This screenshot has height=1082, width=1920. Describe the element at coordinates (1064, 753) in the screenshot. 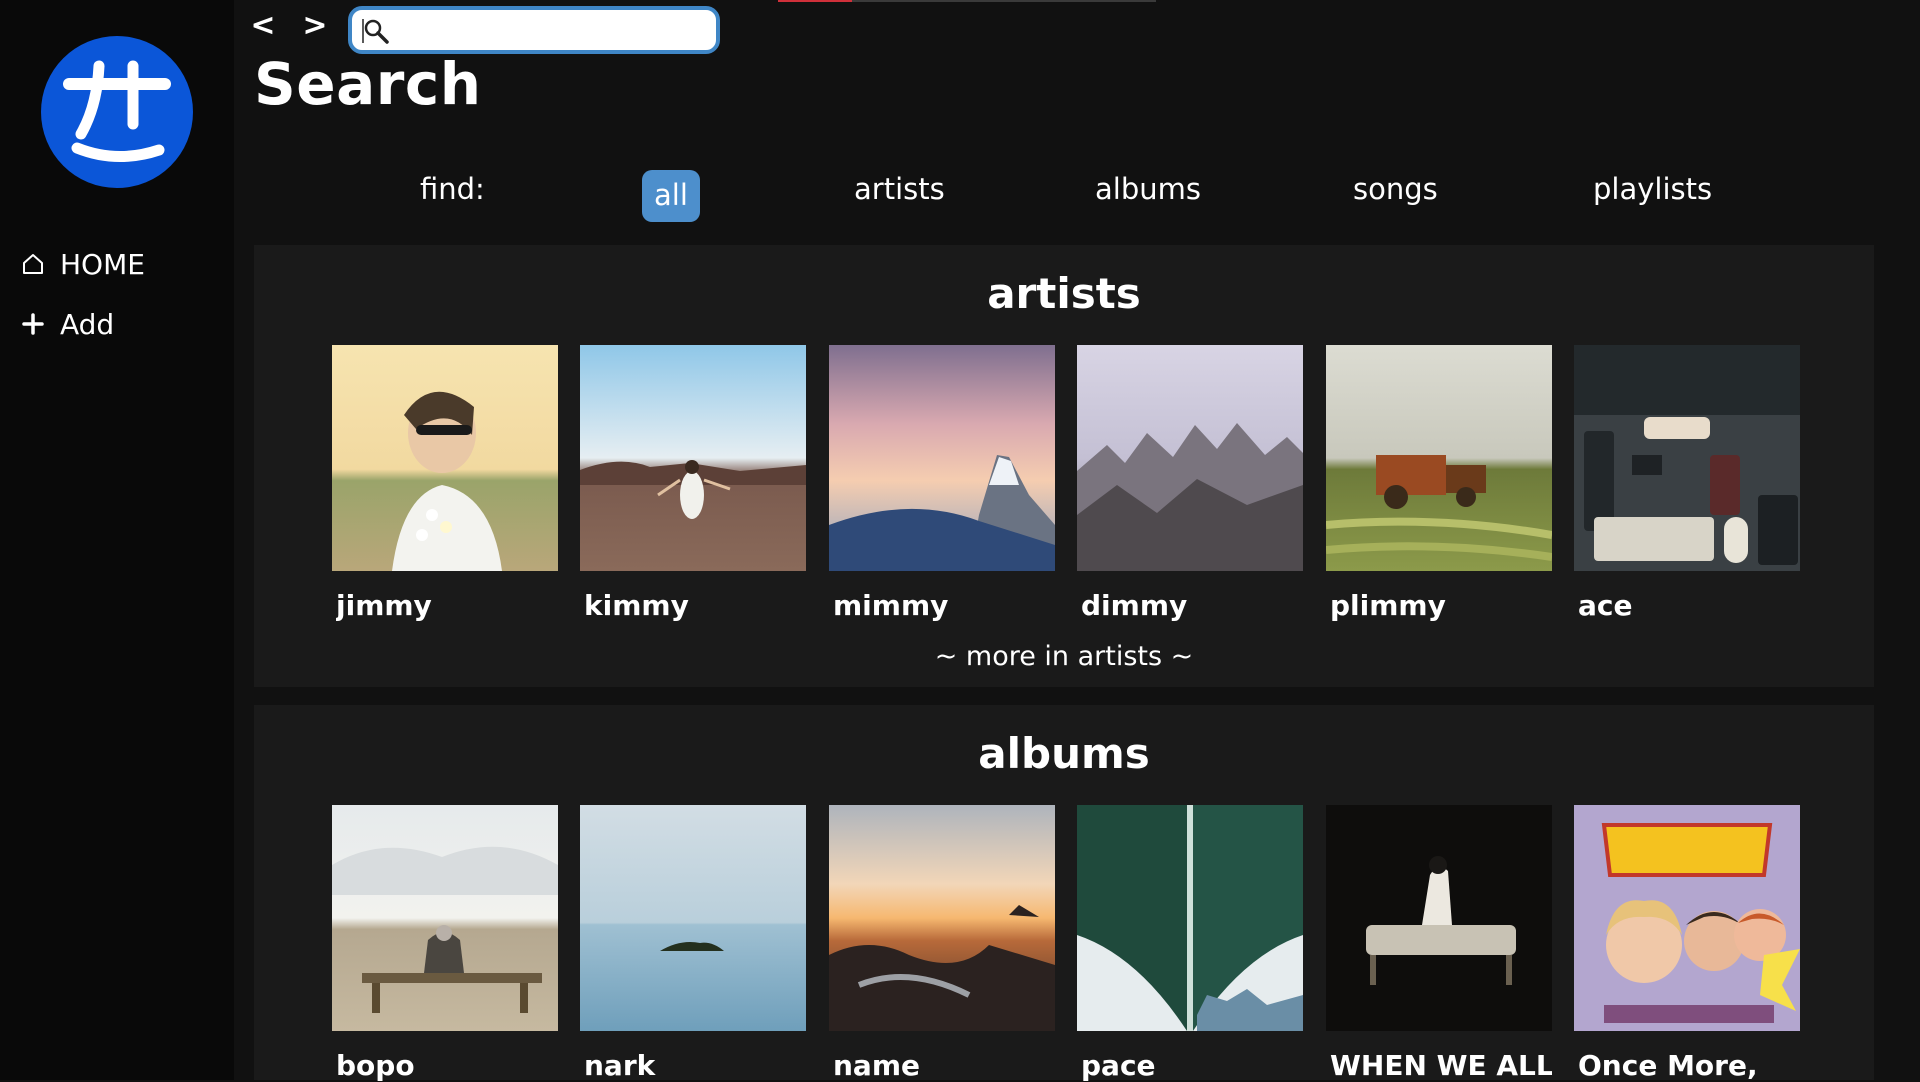

I see `albums-section-title: albums` at that location.